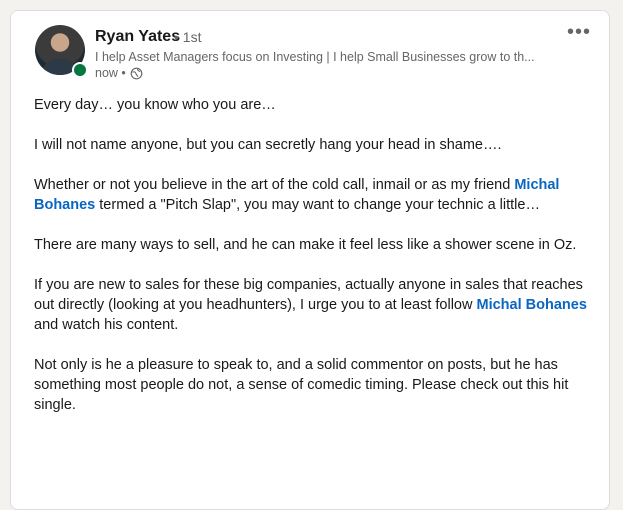 This screenshot has height=510, width=623. Describe the element at coordinates (137, 37) in the screenshot. I see `author-name: Ryan Yates` at that location.